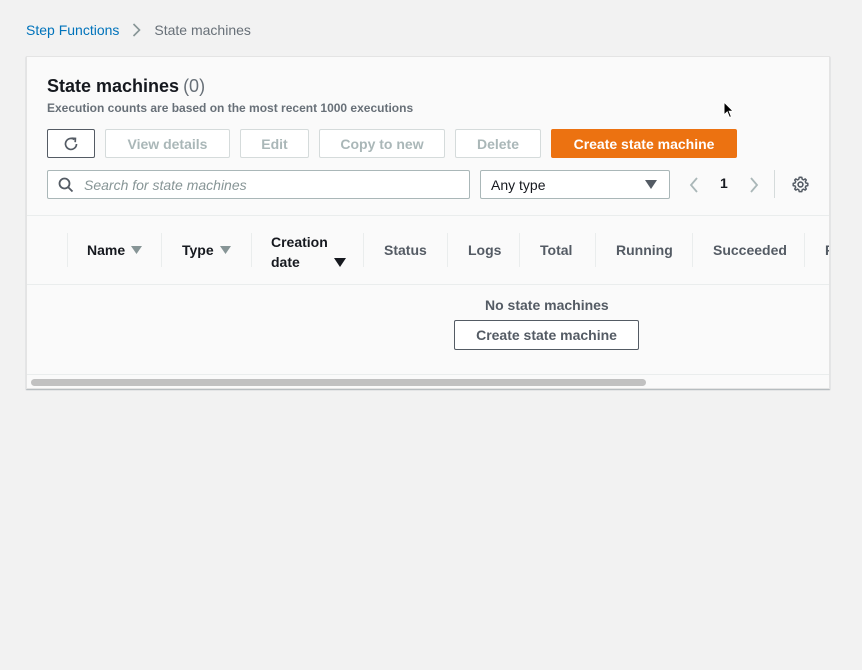 This screenshot has width=862, height=670. I want to click on edit-button: Edit, so click(274, 143).